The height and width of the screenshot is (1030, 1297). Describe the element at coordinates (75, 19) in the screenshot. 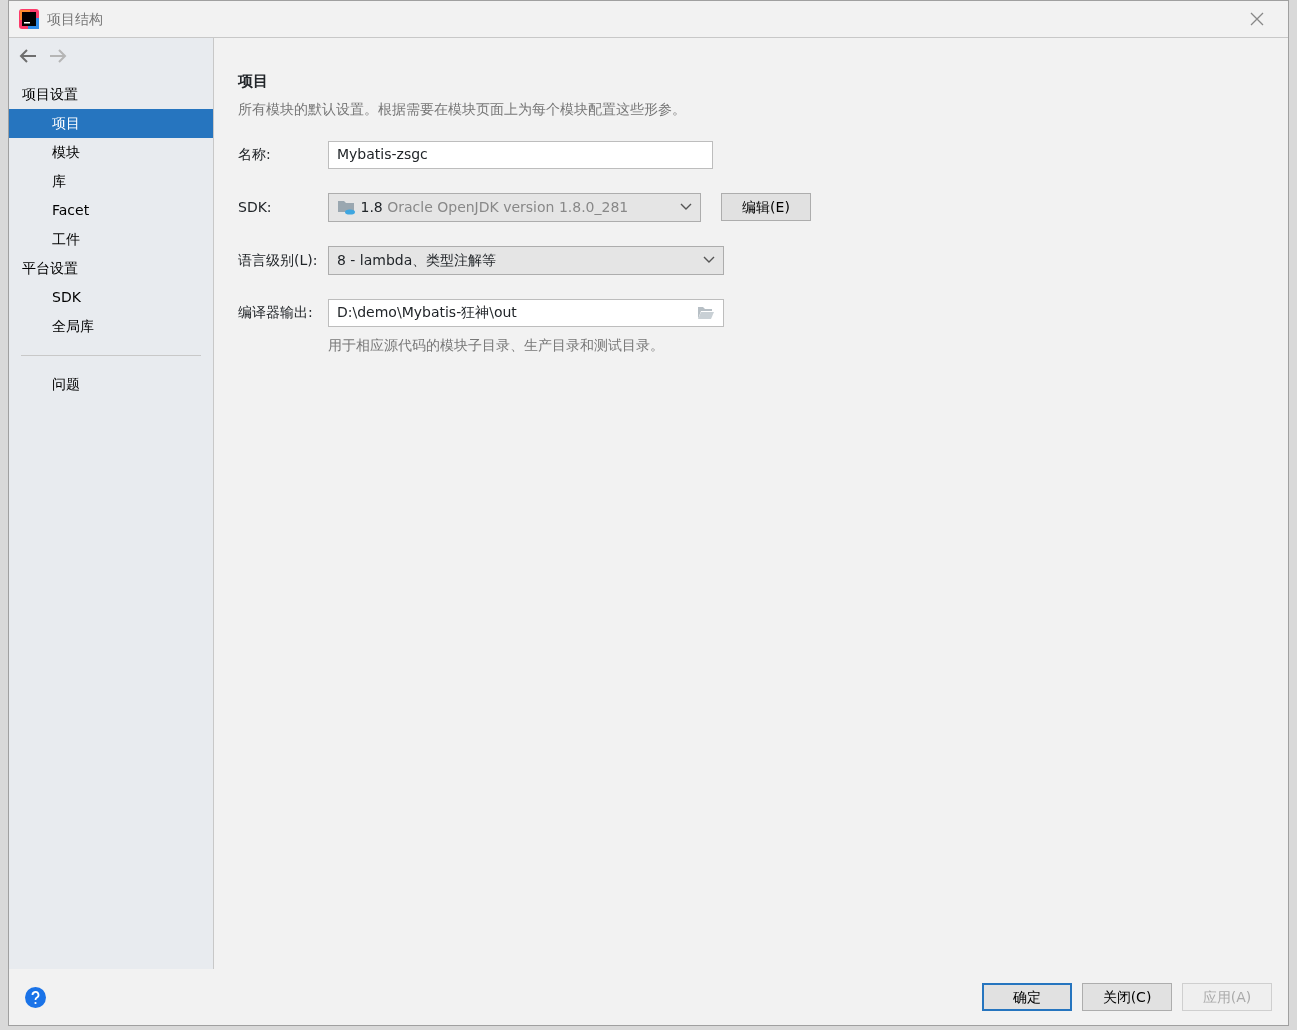

I see `window-title: 项目结构` at that location.